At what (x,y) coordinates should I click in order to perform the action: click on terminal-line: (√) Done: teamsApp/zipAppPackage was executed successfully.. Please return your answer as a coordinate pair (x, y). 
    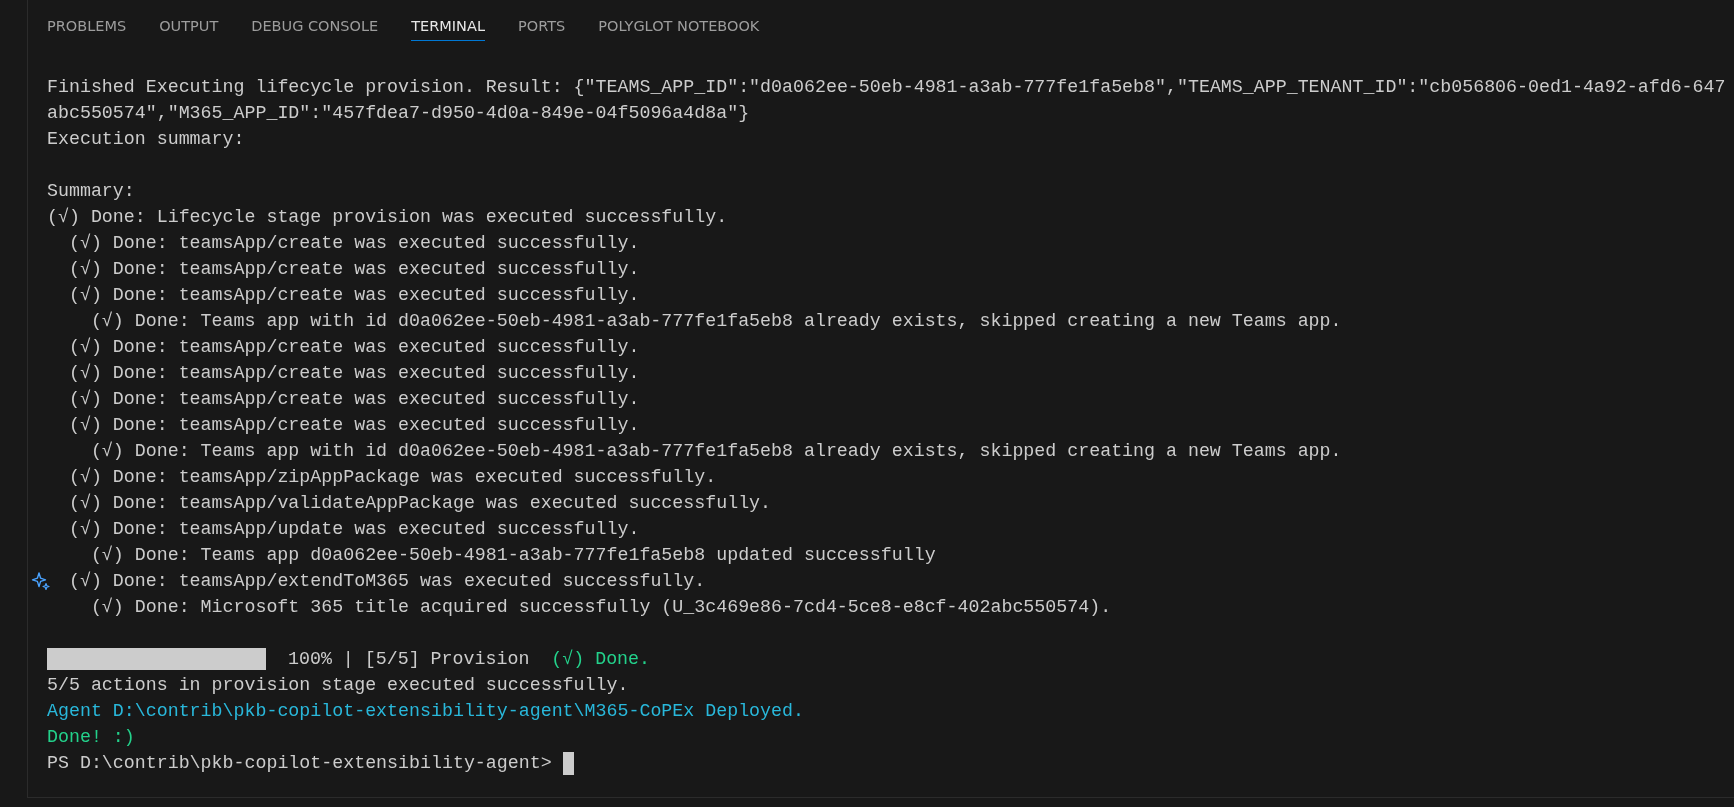
    Looking at the image, I should click on (392, 477).